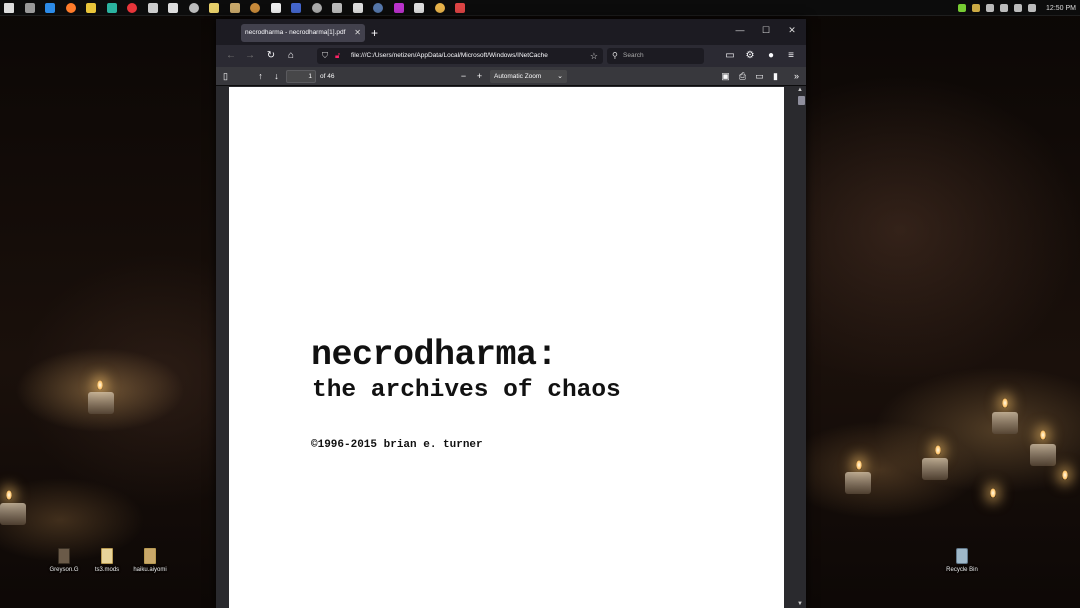  Describe the element at coordinates (655, 56) in the screenshot. I see `search-input: ⚲ Search` at that location.